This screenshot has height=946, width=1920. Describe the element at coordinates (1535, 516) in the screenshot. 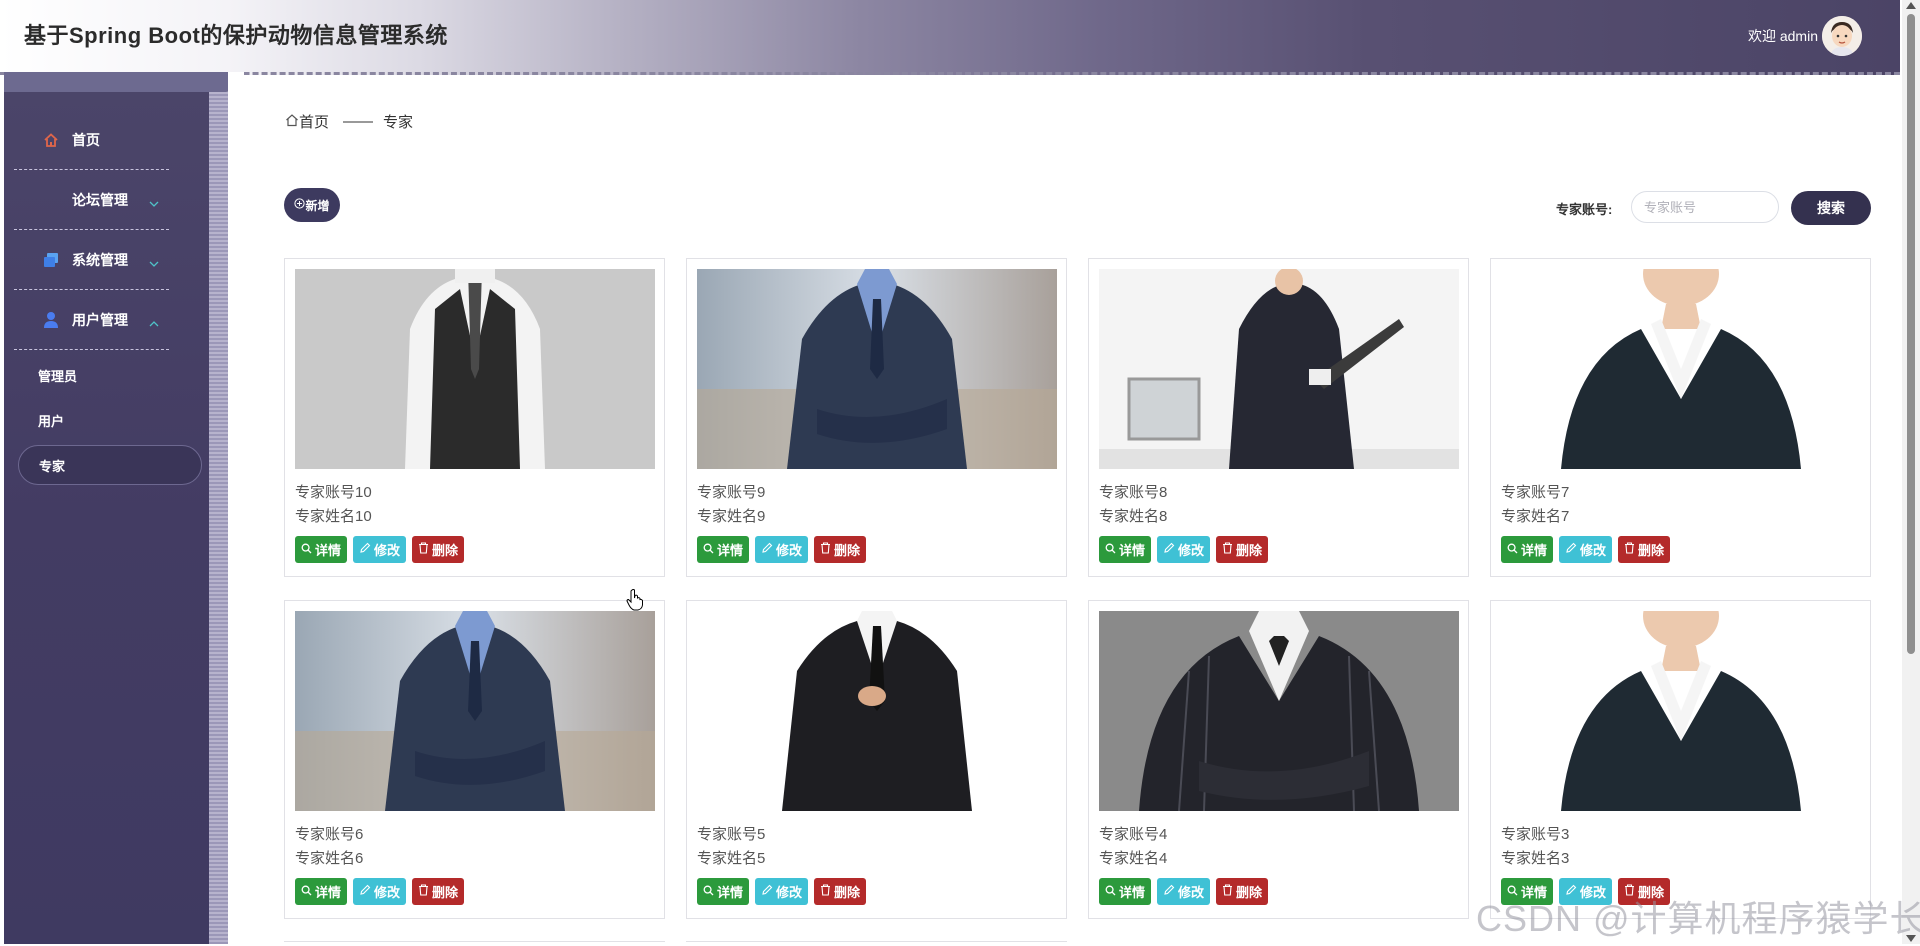

I see `expert-name: 专家姓名7` at that location.